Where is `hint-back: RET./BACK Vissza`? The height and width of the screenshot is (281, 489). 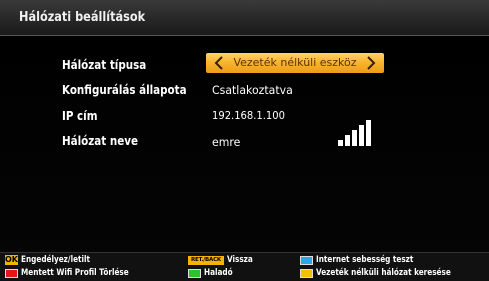 hint-back: RET./BACK Vissza is located at coordinates (222, 260).